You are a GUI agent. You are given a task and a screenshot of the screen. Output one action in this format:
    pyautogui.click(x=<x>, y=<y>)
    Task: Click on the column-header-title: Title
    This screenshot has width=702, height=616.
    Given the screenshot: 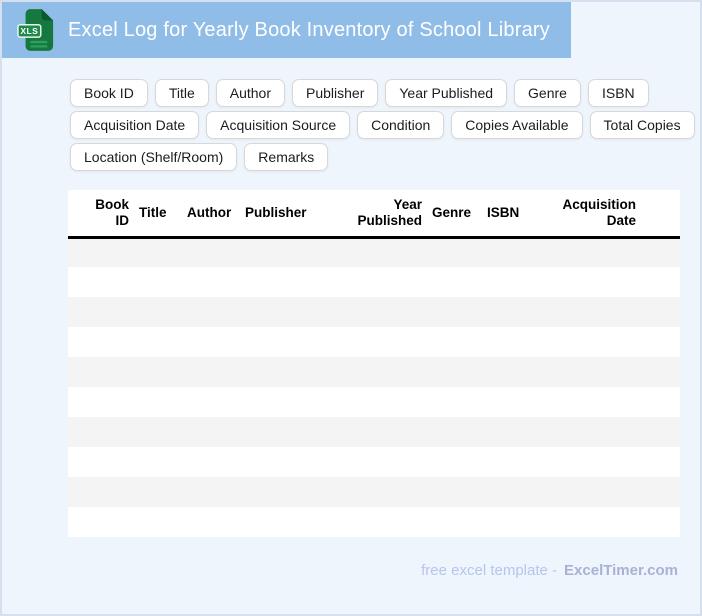 What is the action you would take?
    pyautogui.click(x=158, y=214)
    